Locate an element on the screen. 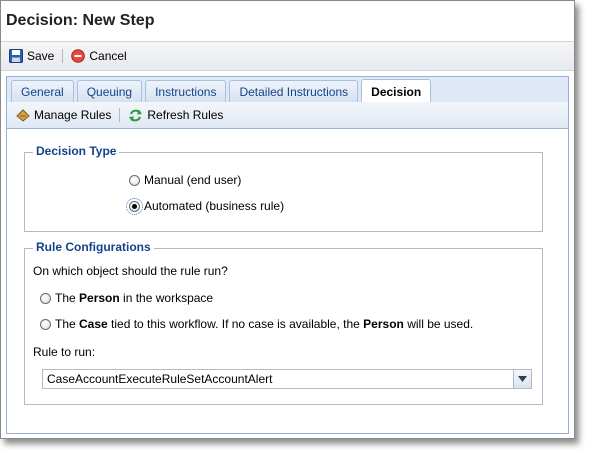  cancel-button: Cancel is located at coordinates (98, 56).